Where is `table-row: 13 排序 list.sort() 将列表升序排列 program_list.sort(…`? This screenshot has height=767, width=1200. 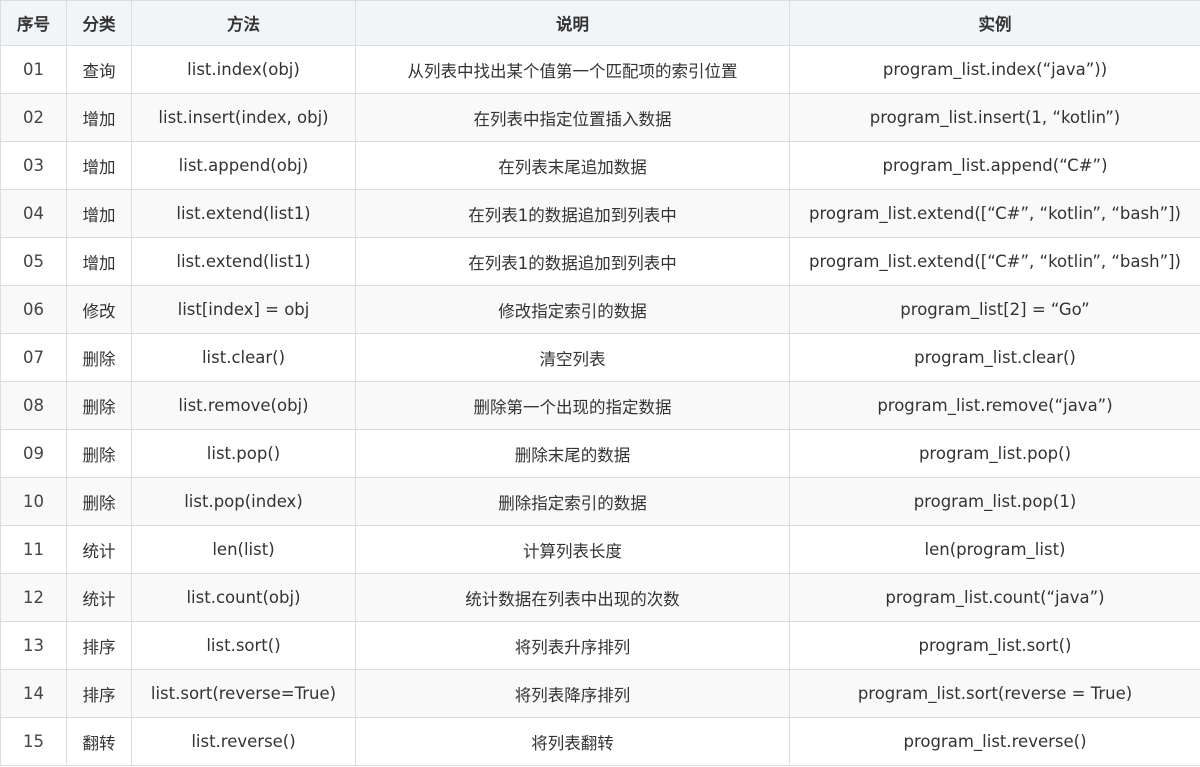
table-row: 13 排序 list.sort() 将列表升序排列 program_list.sort(… is located at coordinates (600, 645).